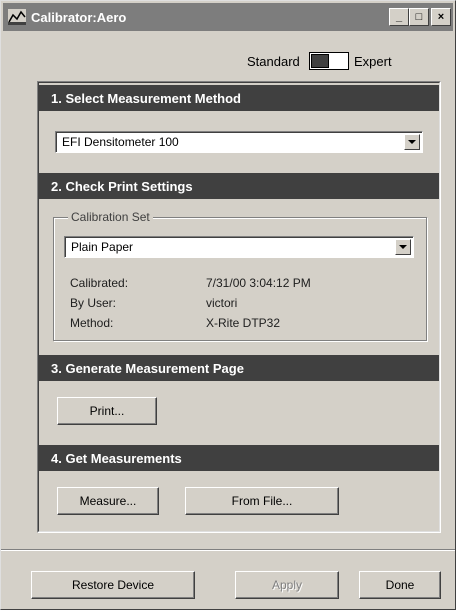 This screenshot has width=456, height=610. I want to click on measurement-method-select: EFI Densitometer 100, so click(239, 142).